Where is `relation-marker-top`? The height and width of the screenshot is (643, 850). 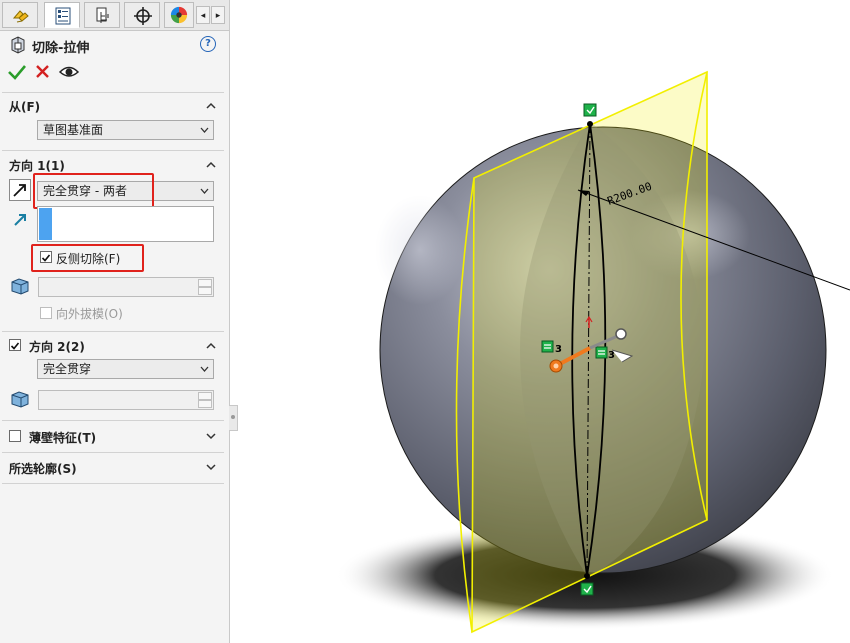
relation-marker-top is located at coordinates (590, 110).